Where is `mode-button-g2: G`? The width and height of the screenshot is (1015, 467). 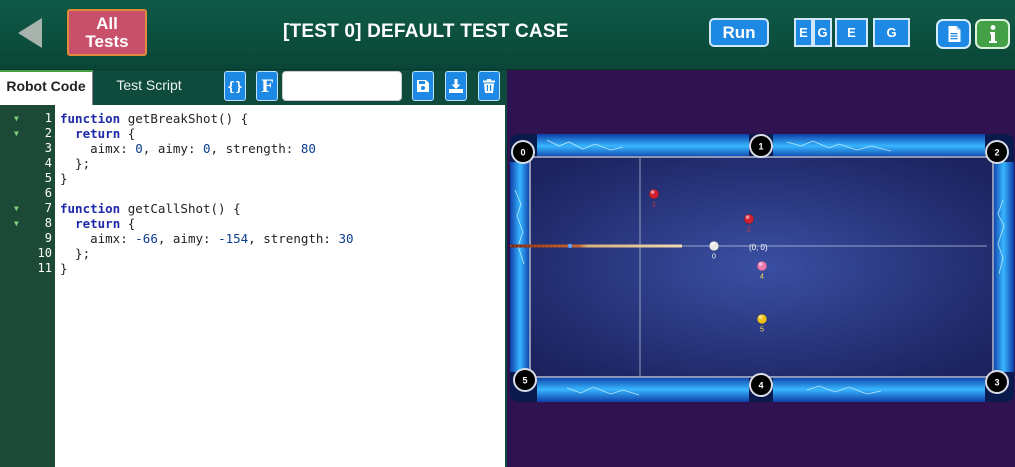 mode-button-g2: G is located at coordinates (891, 32).